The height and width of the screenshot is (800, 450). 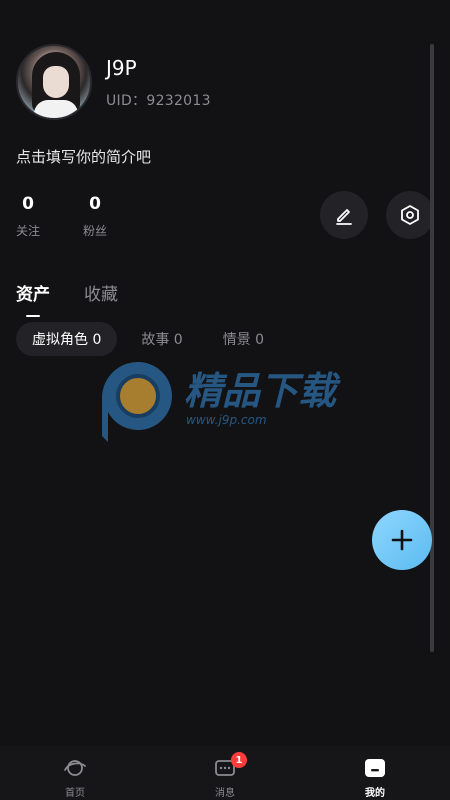 What do you see at coordinates (28, 216) in the screenshot?
I see `following-stat: 0 关注` at bounding box center [28, 216].